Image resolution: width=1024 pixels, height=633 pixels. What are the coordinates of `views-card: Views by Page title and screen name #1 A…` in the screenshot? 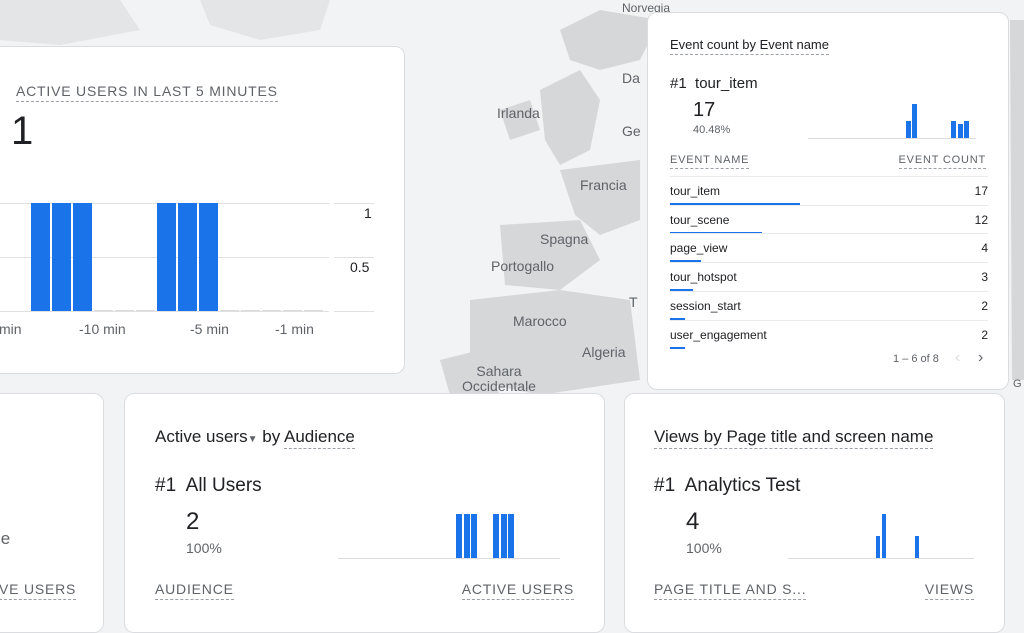 It's located at (814, 513).